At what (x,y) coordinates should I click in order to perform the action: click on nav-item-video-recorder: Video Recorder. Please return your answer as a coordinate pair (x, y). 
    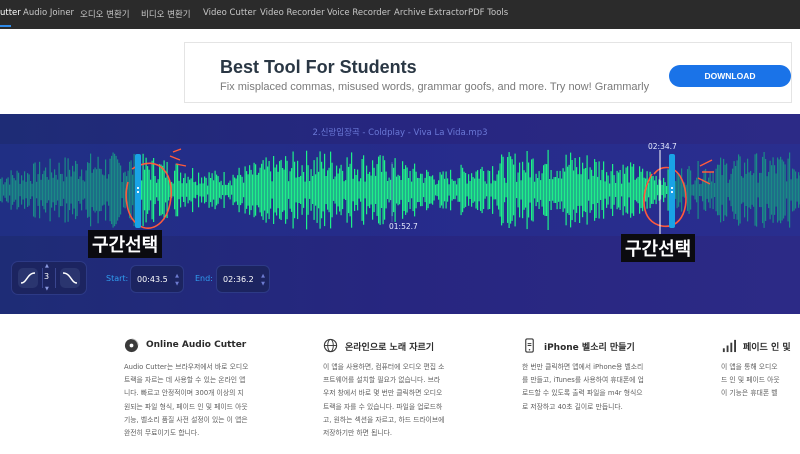
    Looking at the image, I should click on (292, 13).